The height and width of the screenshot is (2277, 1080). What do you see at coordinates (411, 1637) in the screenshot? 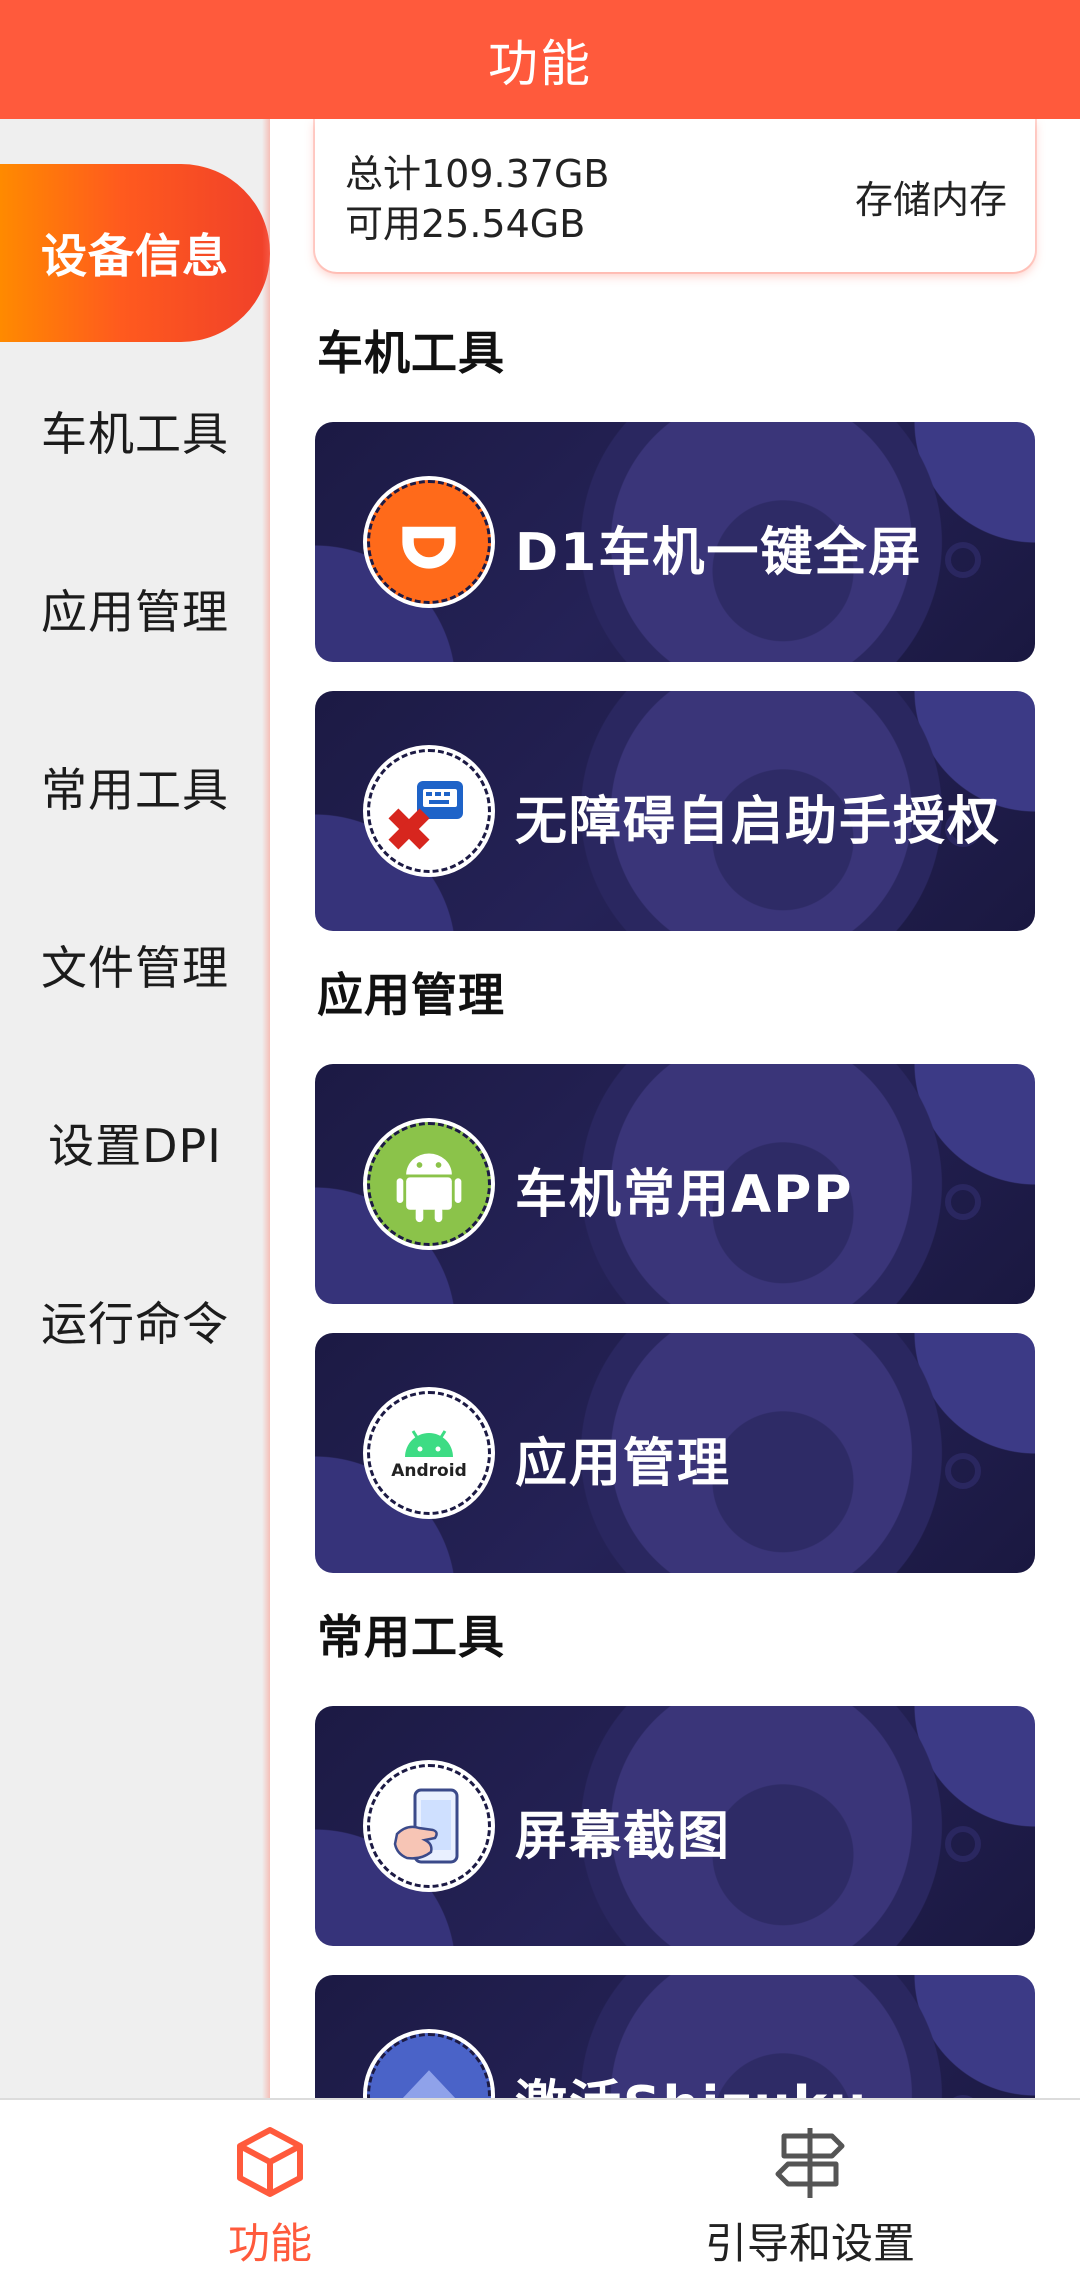
I see `section-title-common-tools: 常用工具` at bounding box center [411, 1637].